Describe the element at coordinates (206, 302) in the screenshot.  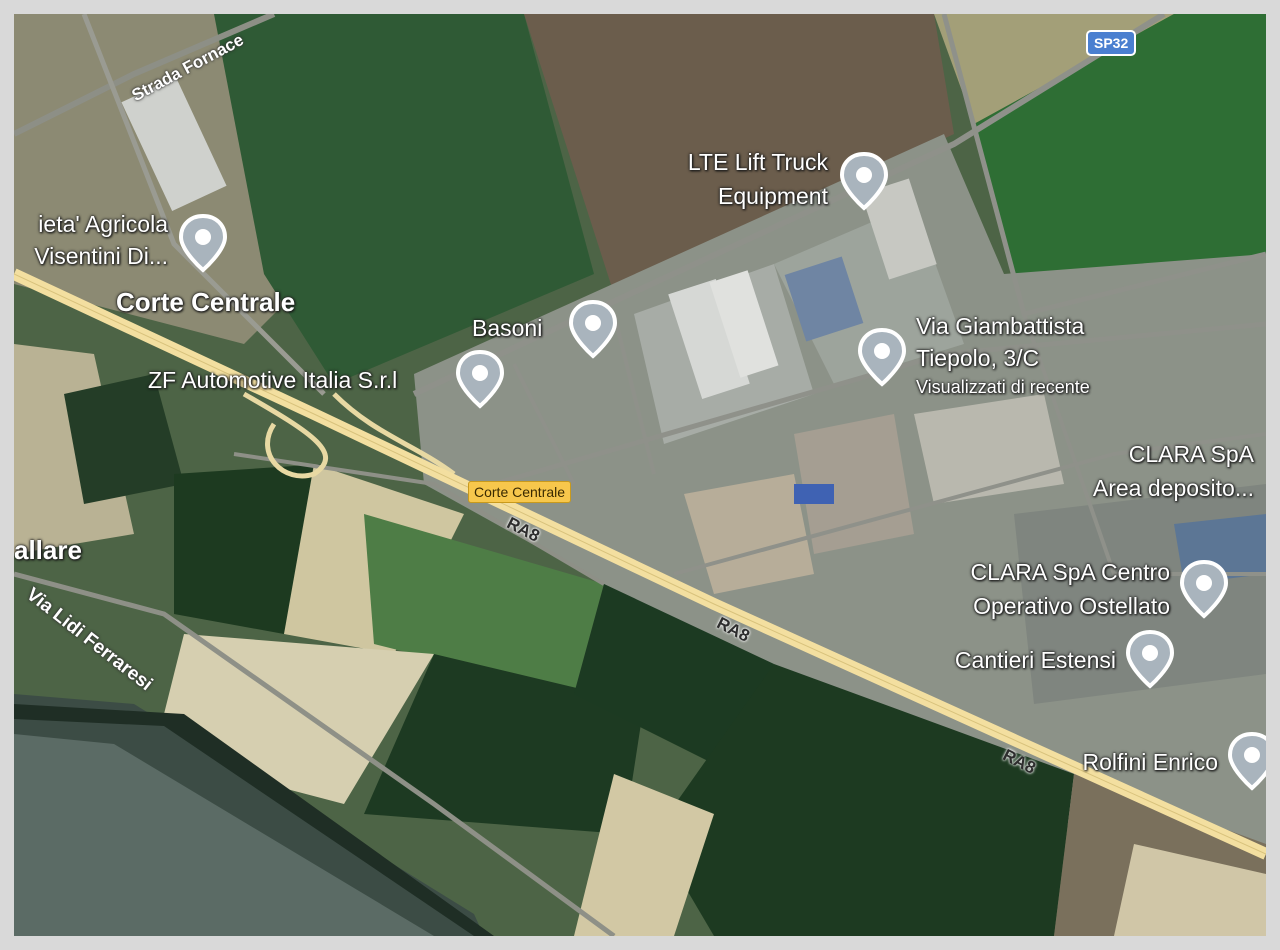
I see `locality-corte-centrale: Corte Centrale` at that location.